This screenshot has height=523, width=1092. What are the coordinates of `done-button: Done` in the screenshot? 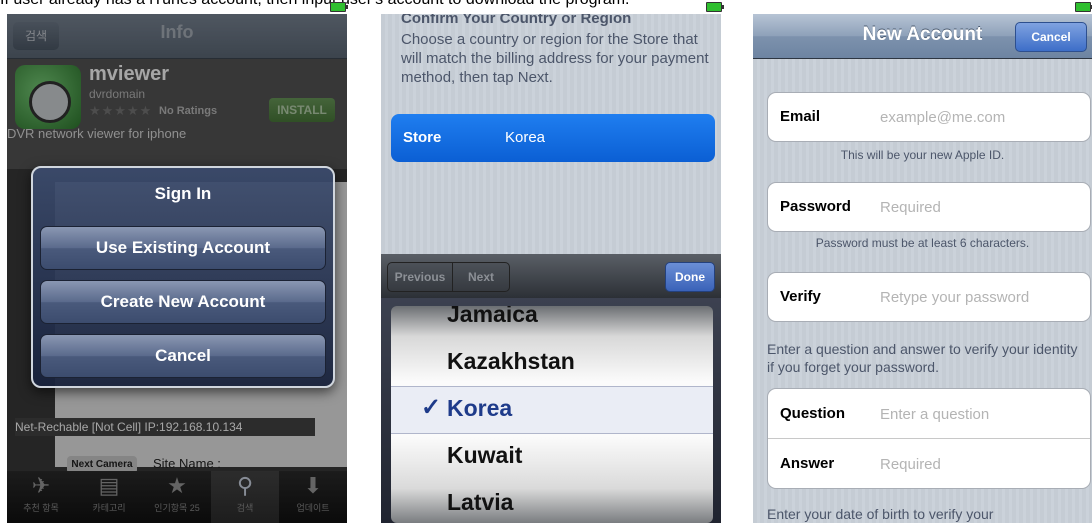 It's located at (690, 277).